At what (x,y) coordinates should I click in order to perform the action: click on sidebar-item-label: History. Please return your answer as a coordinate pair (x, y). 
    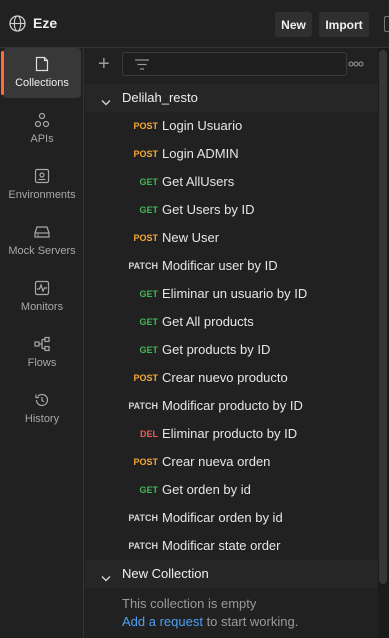
    Looking at the image, I should click on (42, 419).